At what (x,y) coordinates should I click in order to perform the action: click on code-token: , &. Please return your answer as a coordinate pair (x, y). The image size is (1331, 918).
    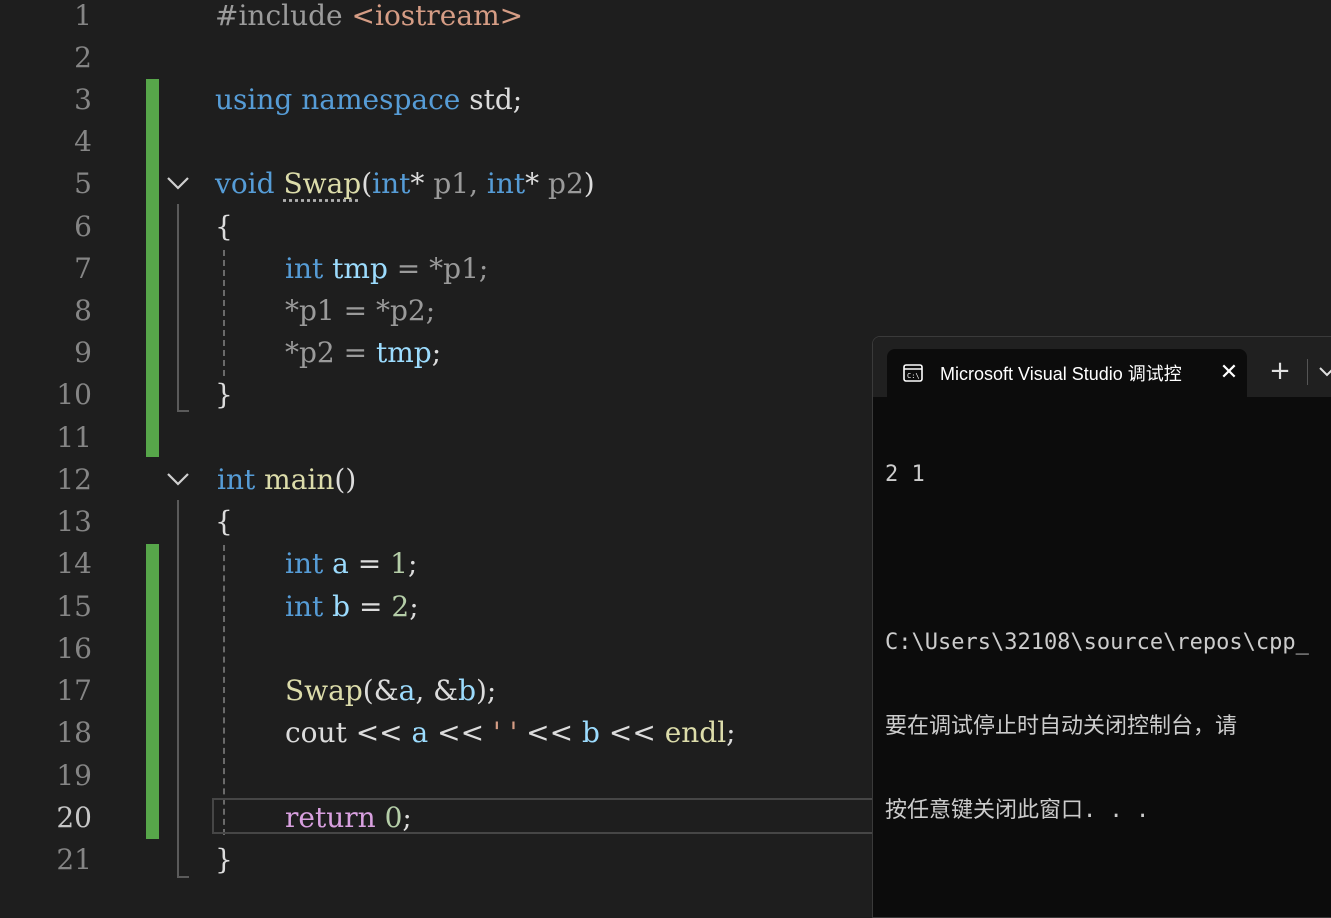
    Looking at the image, I should click on (437, 690).